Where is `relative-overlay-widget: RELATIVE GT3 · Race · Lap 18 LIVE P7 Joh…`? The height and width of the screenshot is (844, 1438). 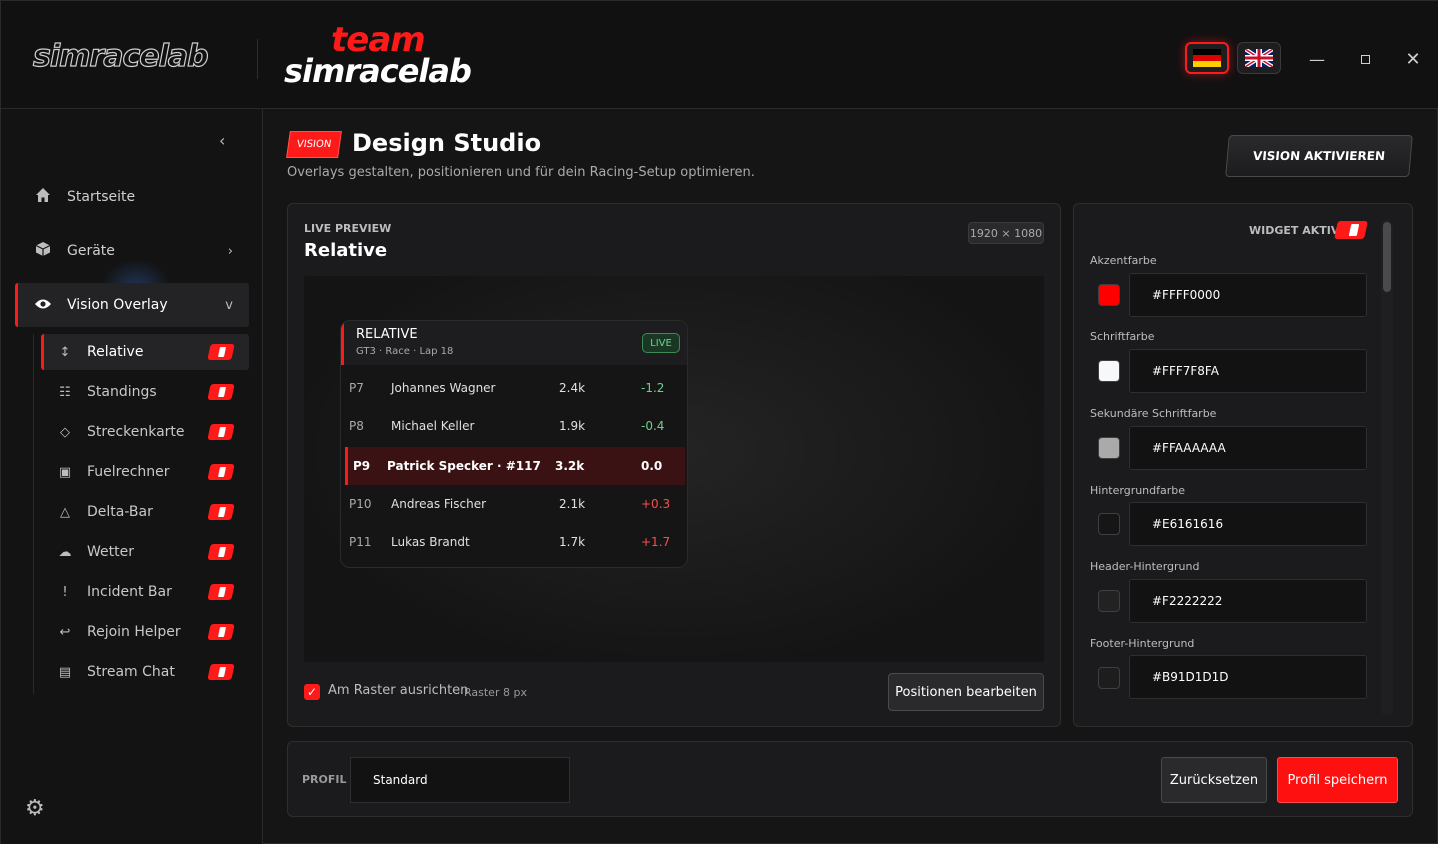 relative-overlay-widget: RELATIVE GT3 · Race · Lap 18 LIVE P7 Joh… is located at coordinates (514, 444).